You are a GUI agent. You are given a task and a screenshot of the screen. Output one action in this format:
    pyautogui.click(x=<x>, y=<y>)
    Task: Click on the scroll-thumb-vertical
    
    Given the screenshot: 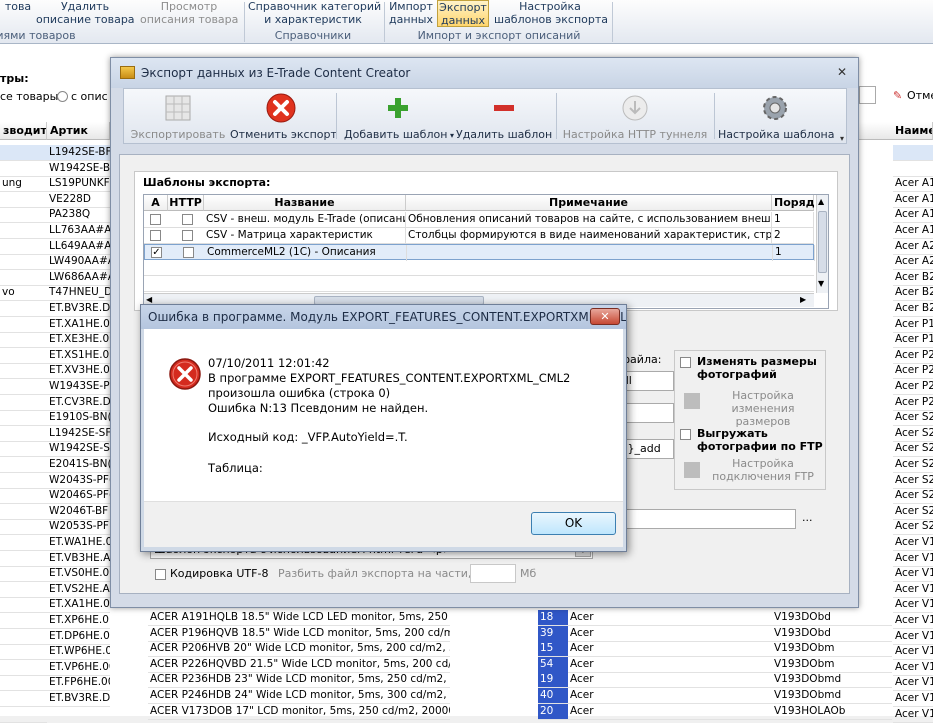 What is the action you would take?
    pyautogui.click(x=822, y=242)
    